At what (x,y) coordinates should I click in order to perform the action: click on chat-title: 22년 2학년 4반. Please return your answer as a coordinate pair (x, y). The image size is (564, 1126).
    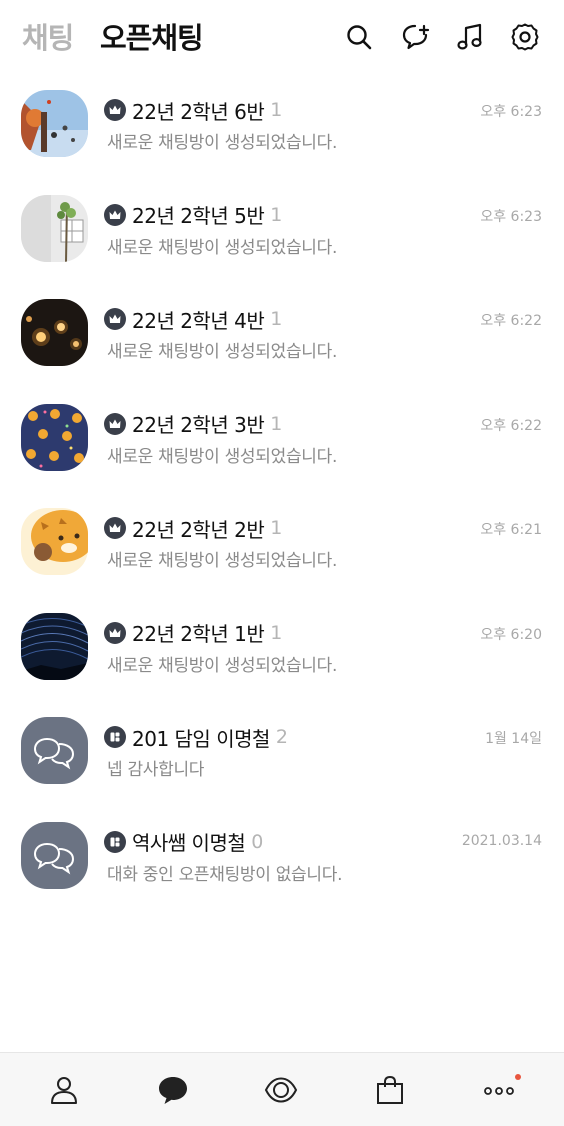
    Looking at the image, I should click on (198, 320).